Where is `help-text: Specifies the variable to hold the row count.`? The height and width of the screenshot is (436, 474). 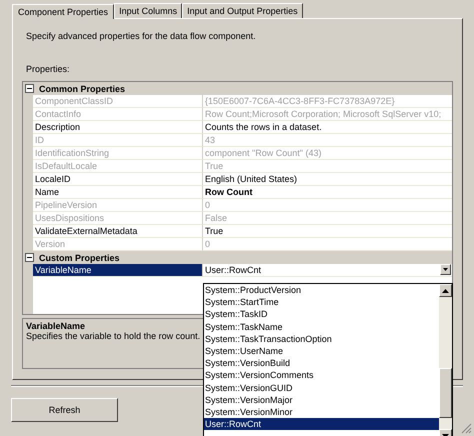 help-text: Specifies the variable to hold the row count. is located at coordinates (113, 336).